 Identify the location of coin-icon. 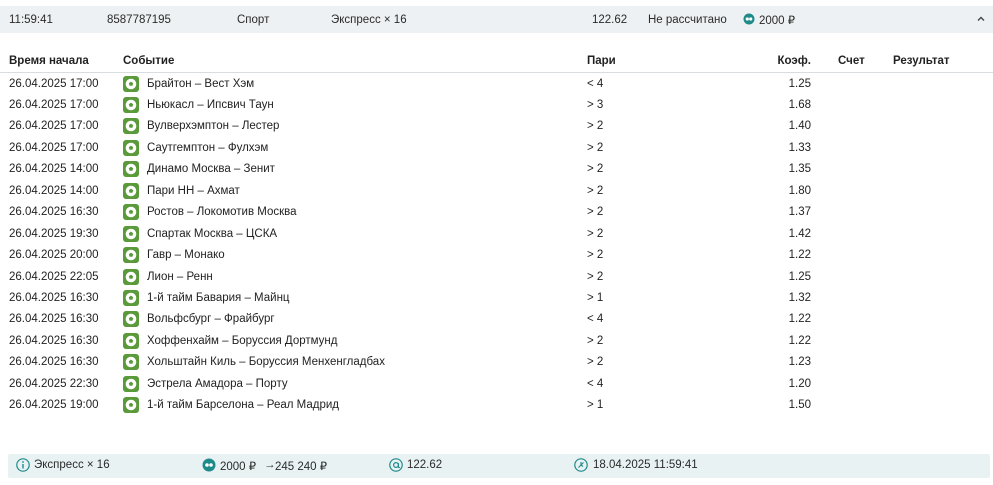
(749, 20).